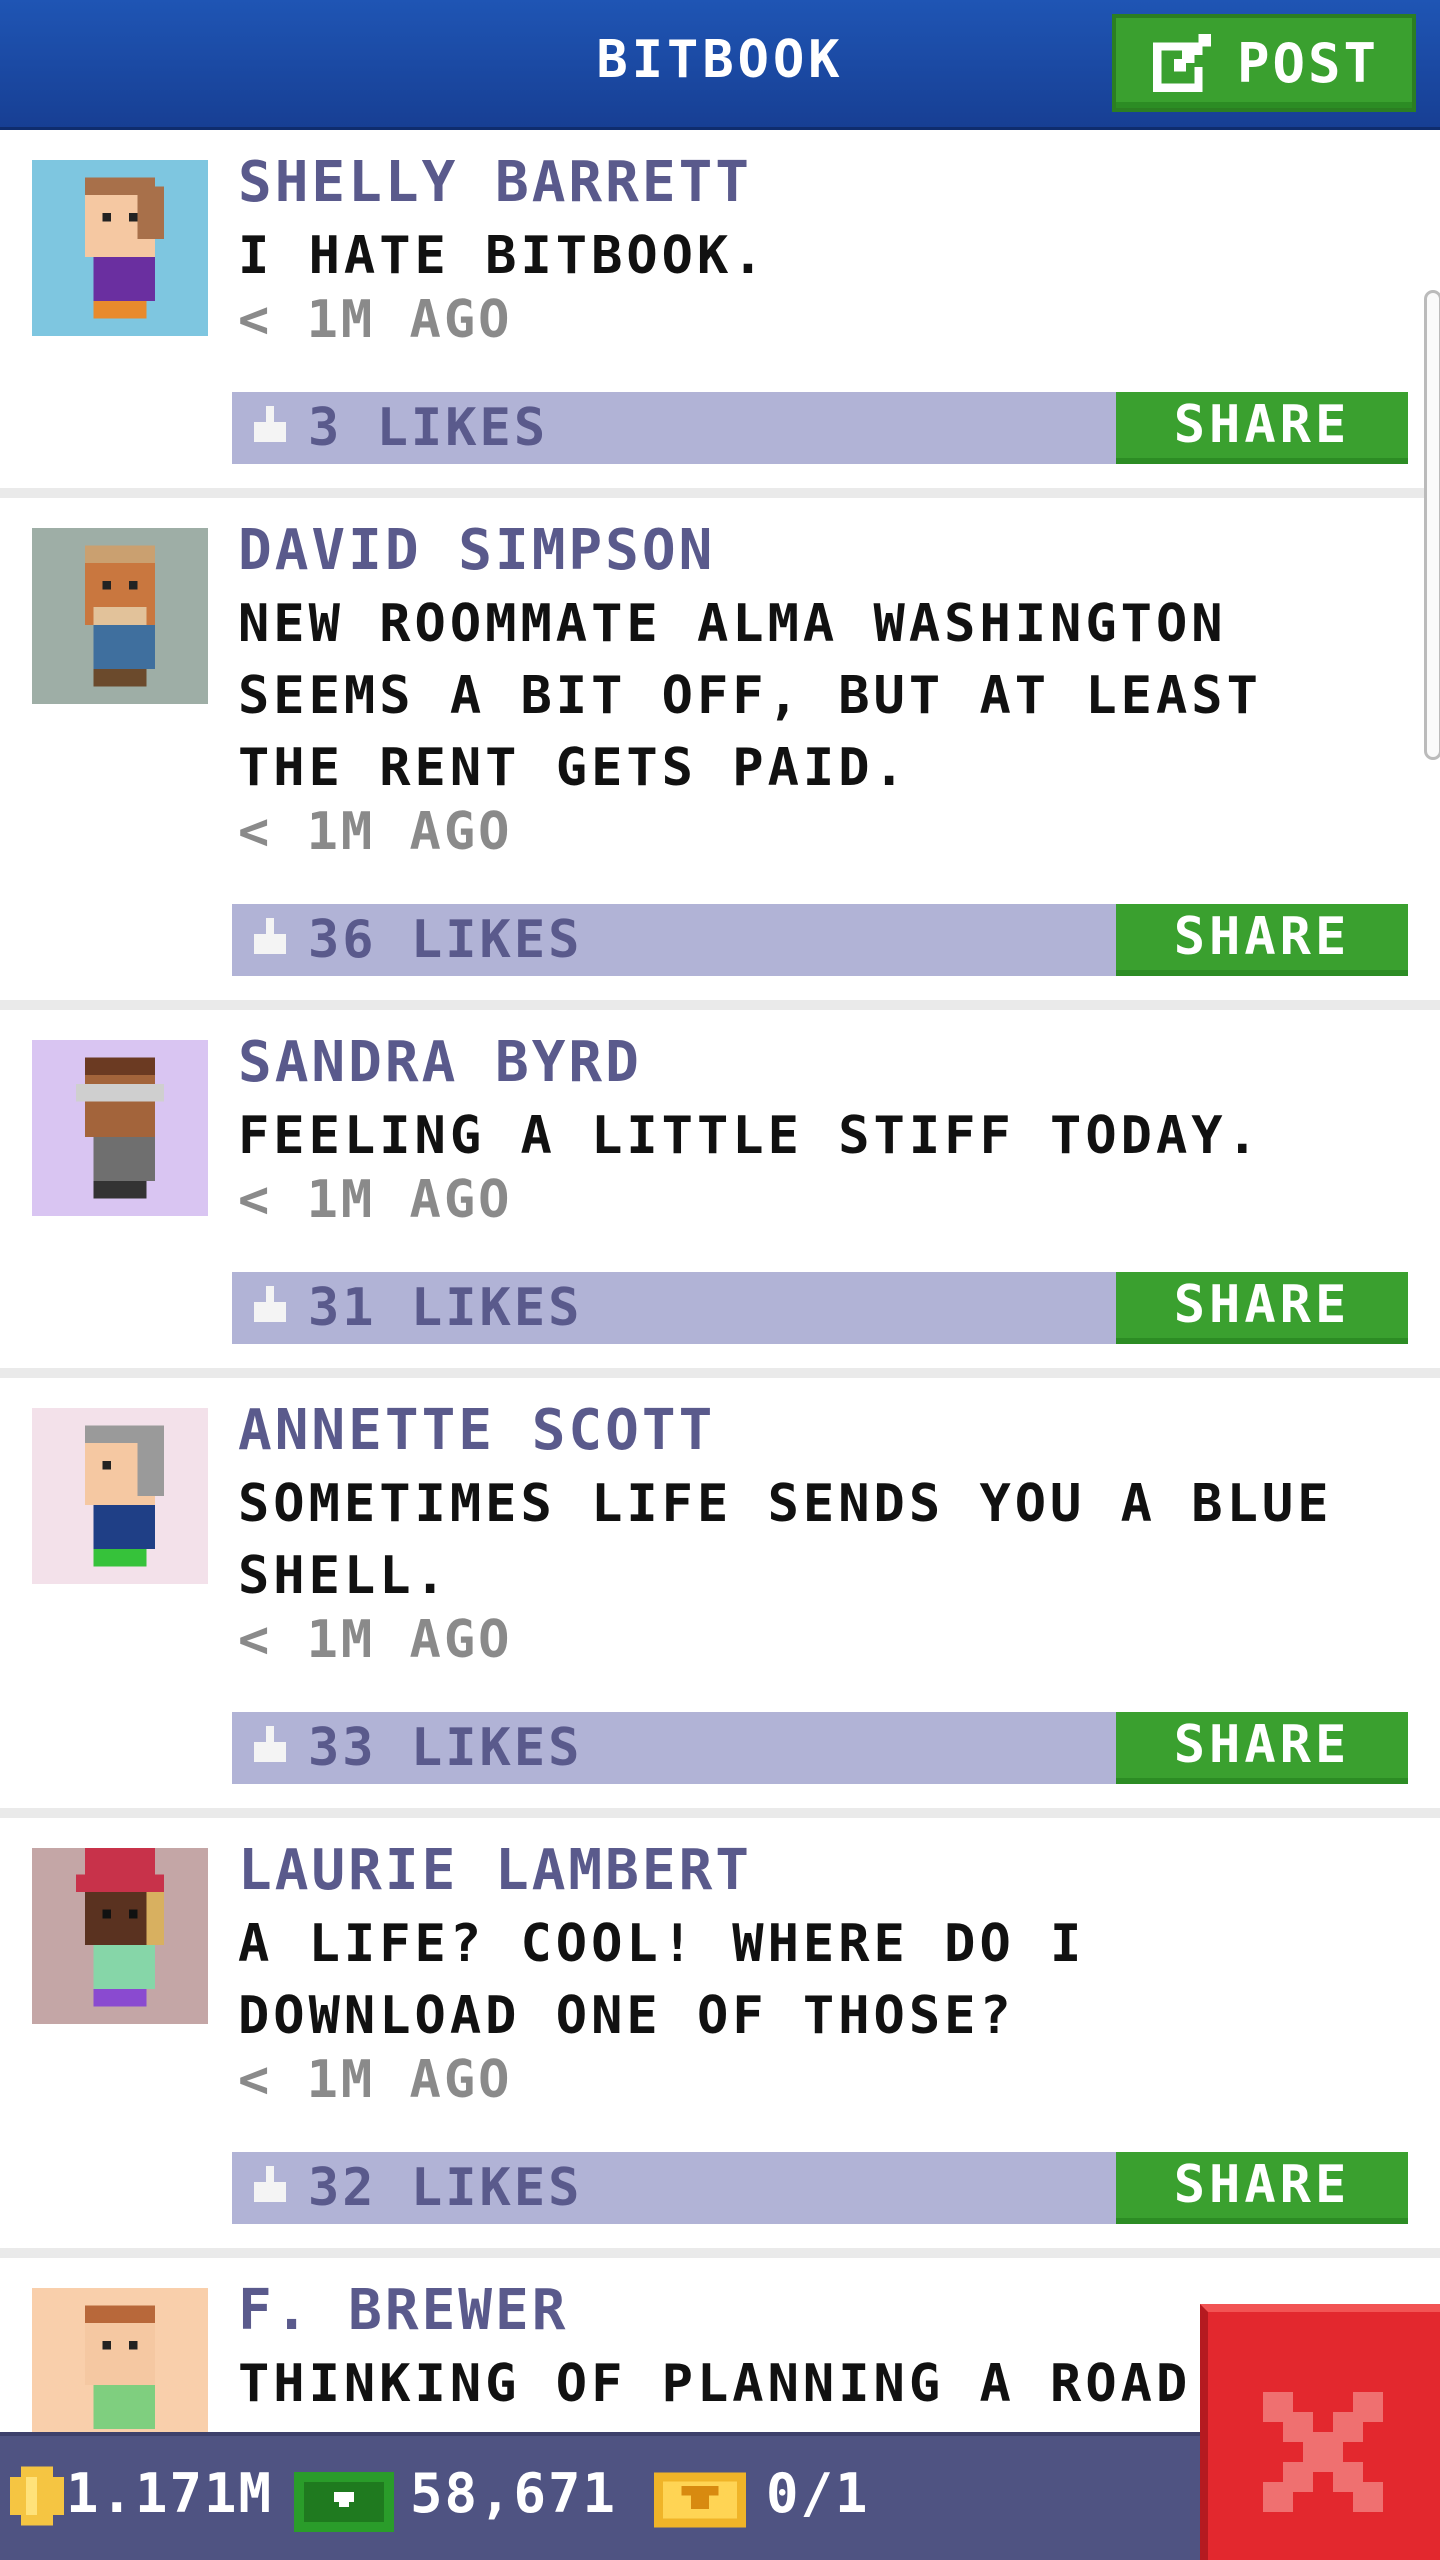 This screenshot has width=1440, height=2560. What do you see at coordinates (344, 2502) in the screenshot?
I see `bux-icon` at bounding box center [344, 2502].